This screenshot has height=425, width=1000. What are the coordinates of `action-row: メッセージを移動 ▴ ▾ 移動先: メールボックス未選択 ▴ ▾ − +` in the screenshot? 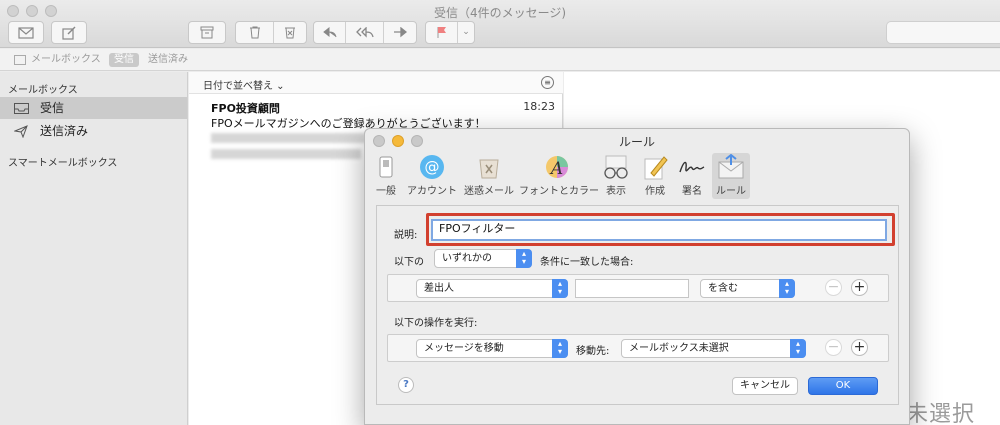 It's located at (638, 348).